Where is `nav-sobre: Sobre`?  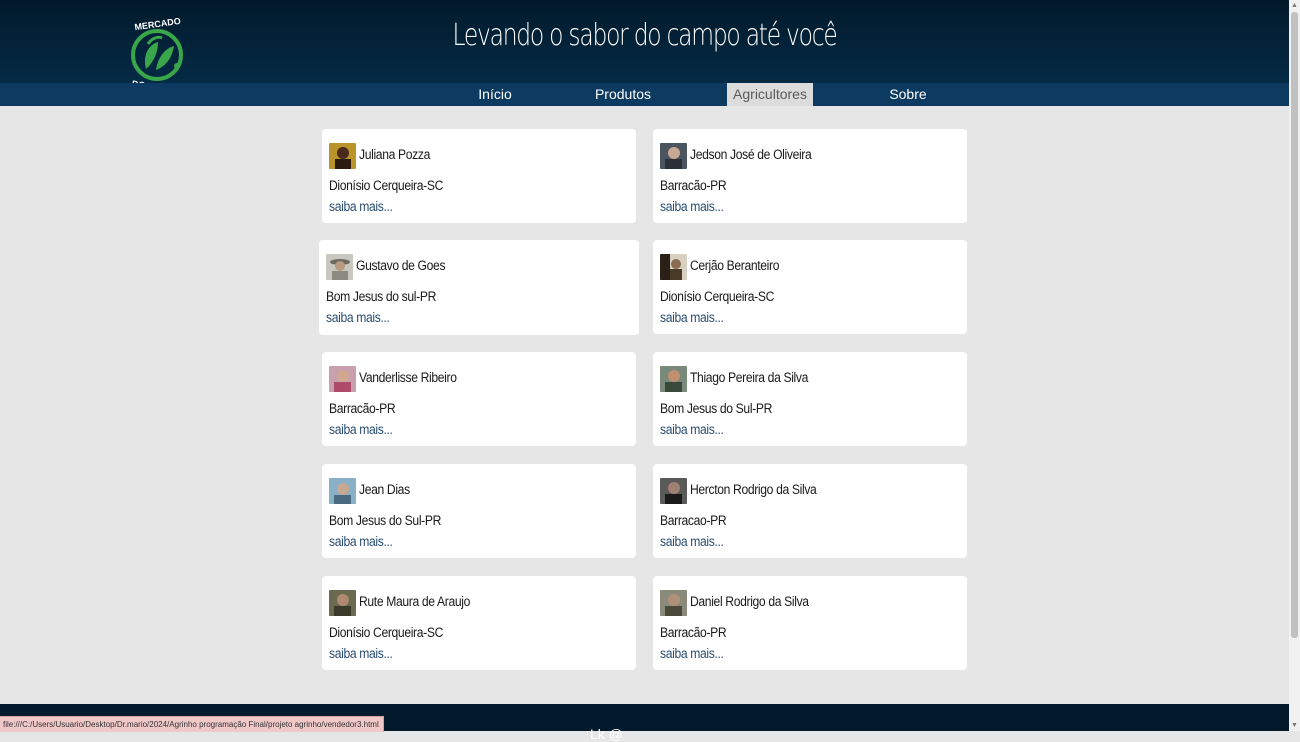
nav-sobre: Sobre is located at coordinates (908, 94).